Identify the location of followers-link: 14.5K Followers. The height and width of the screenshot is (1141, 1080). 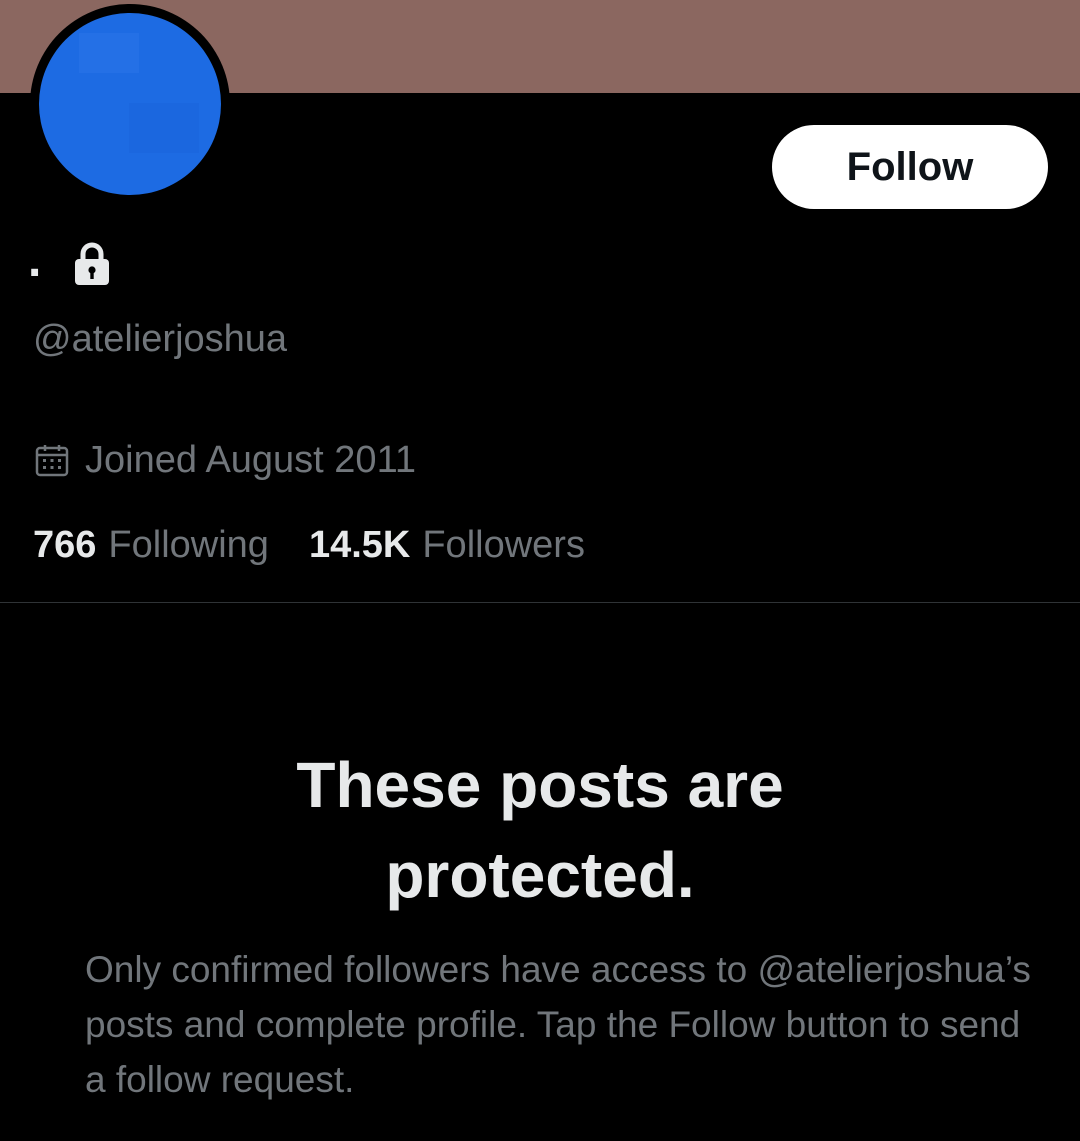
(447, 545).